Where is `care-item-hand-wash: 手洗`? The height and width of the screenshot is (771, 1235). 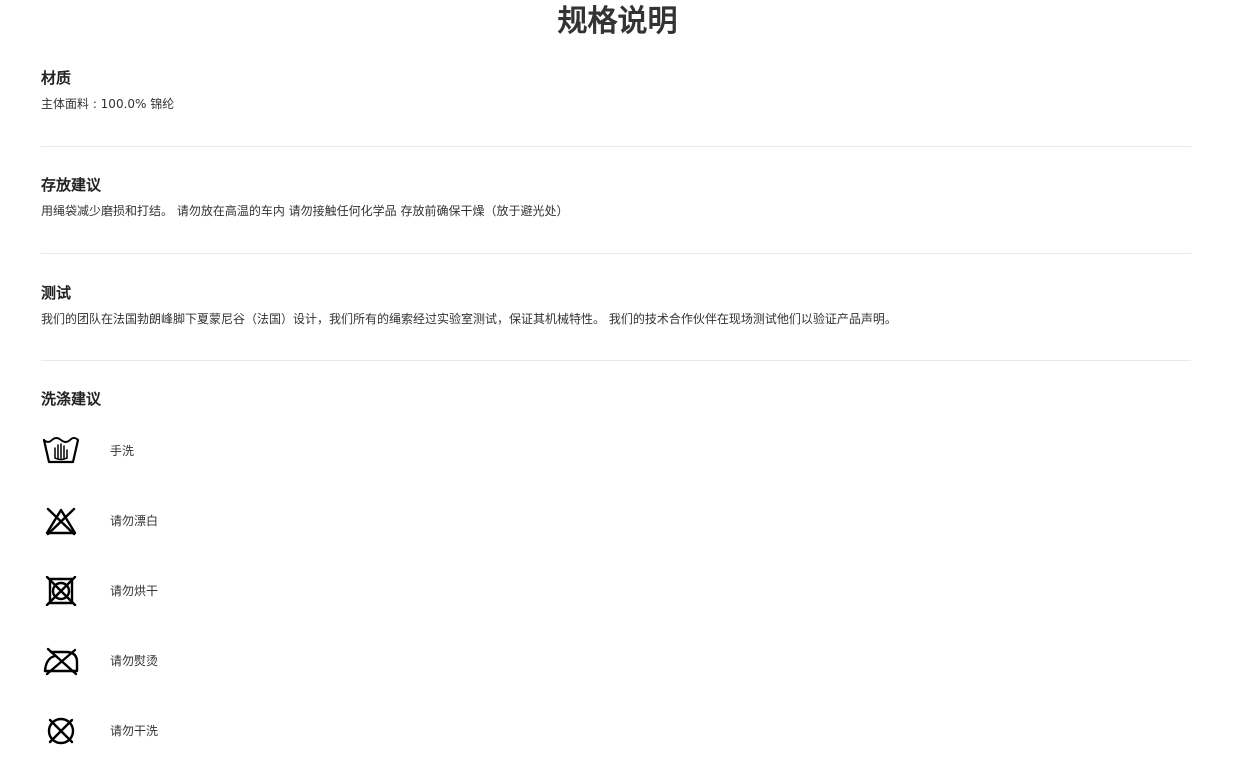 care-item-hand-wash: 手洗 is located at coordinates (87, 451).